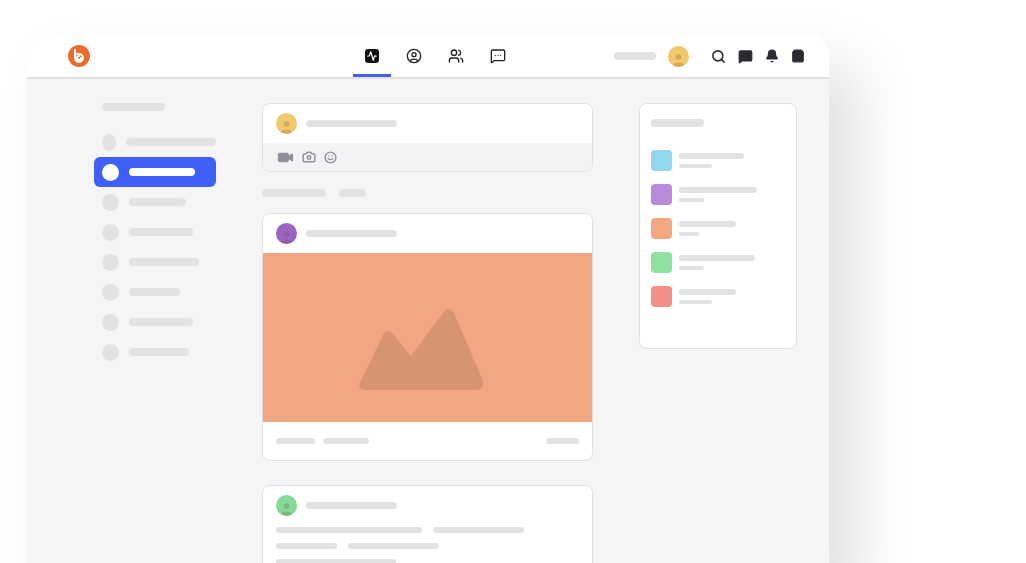 The height and width of the screenshot is (563, 1026). Describe the element at coordinates (309, 157) in the screenshot. I see `camera-icon` at that location.